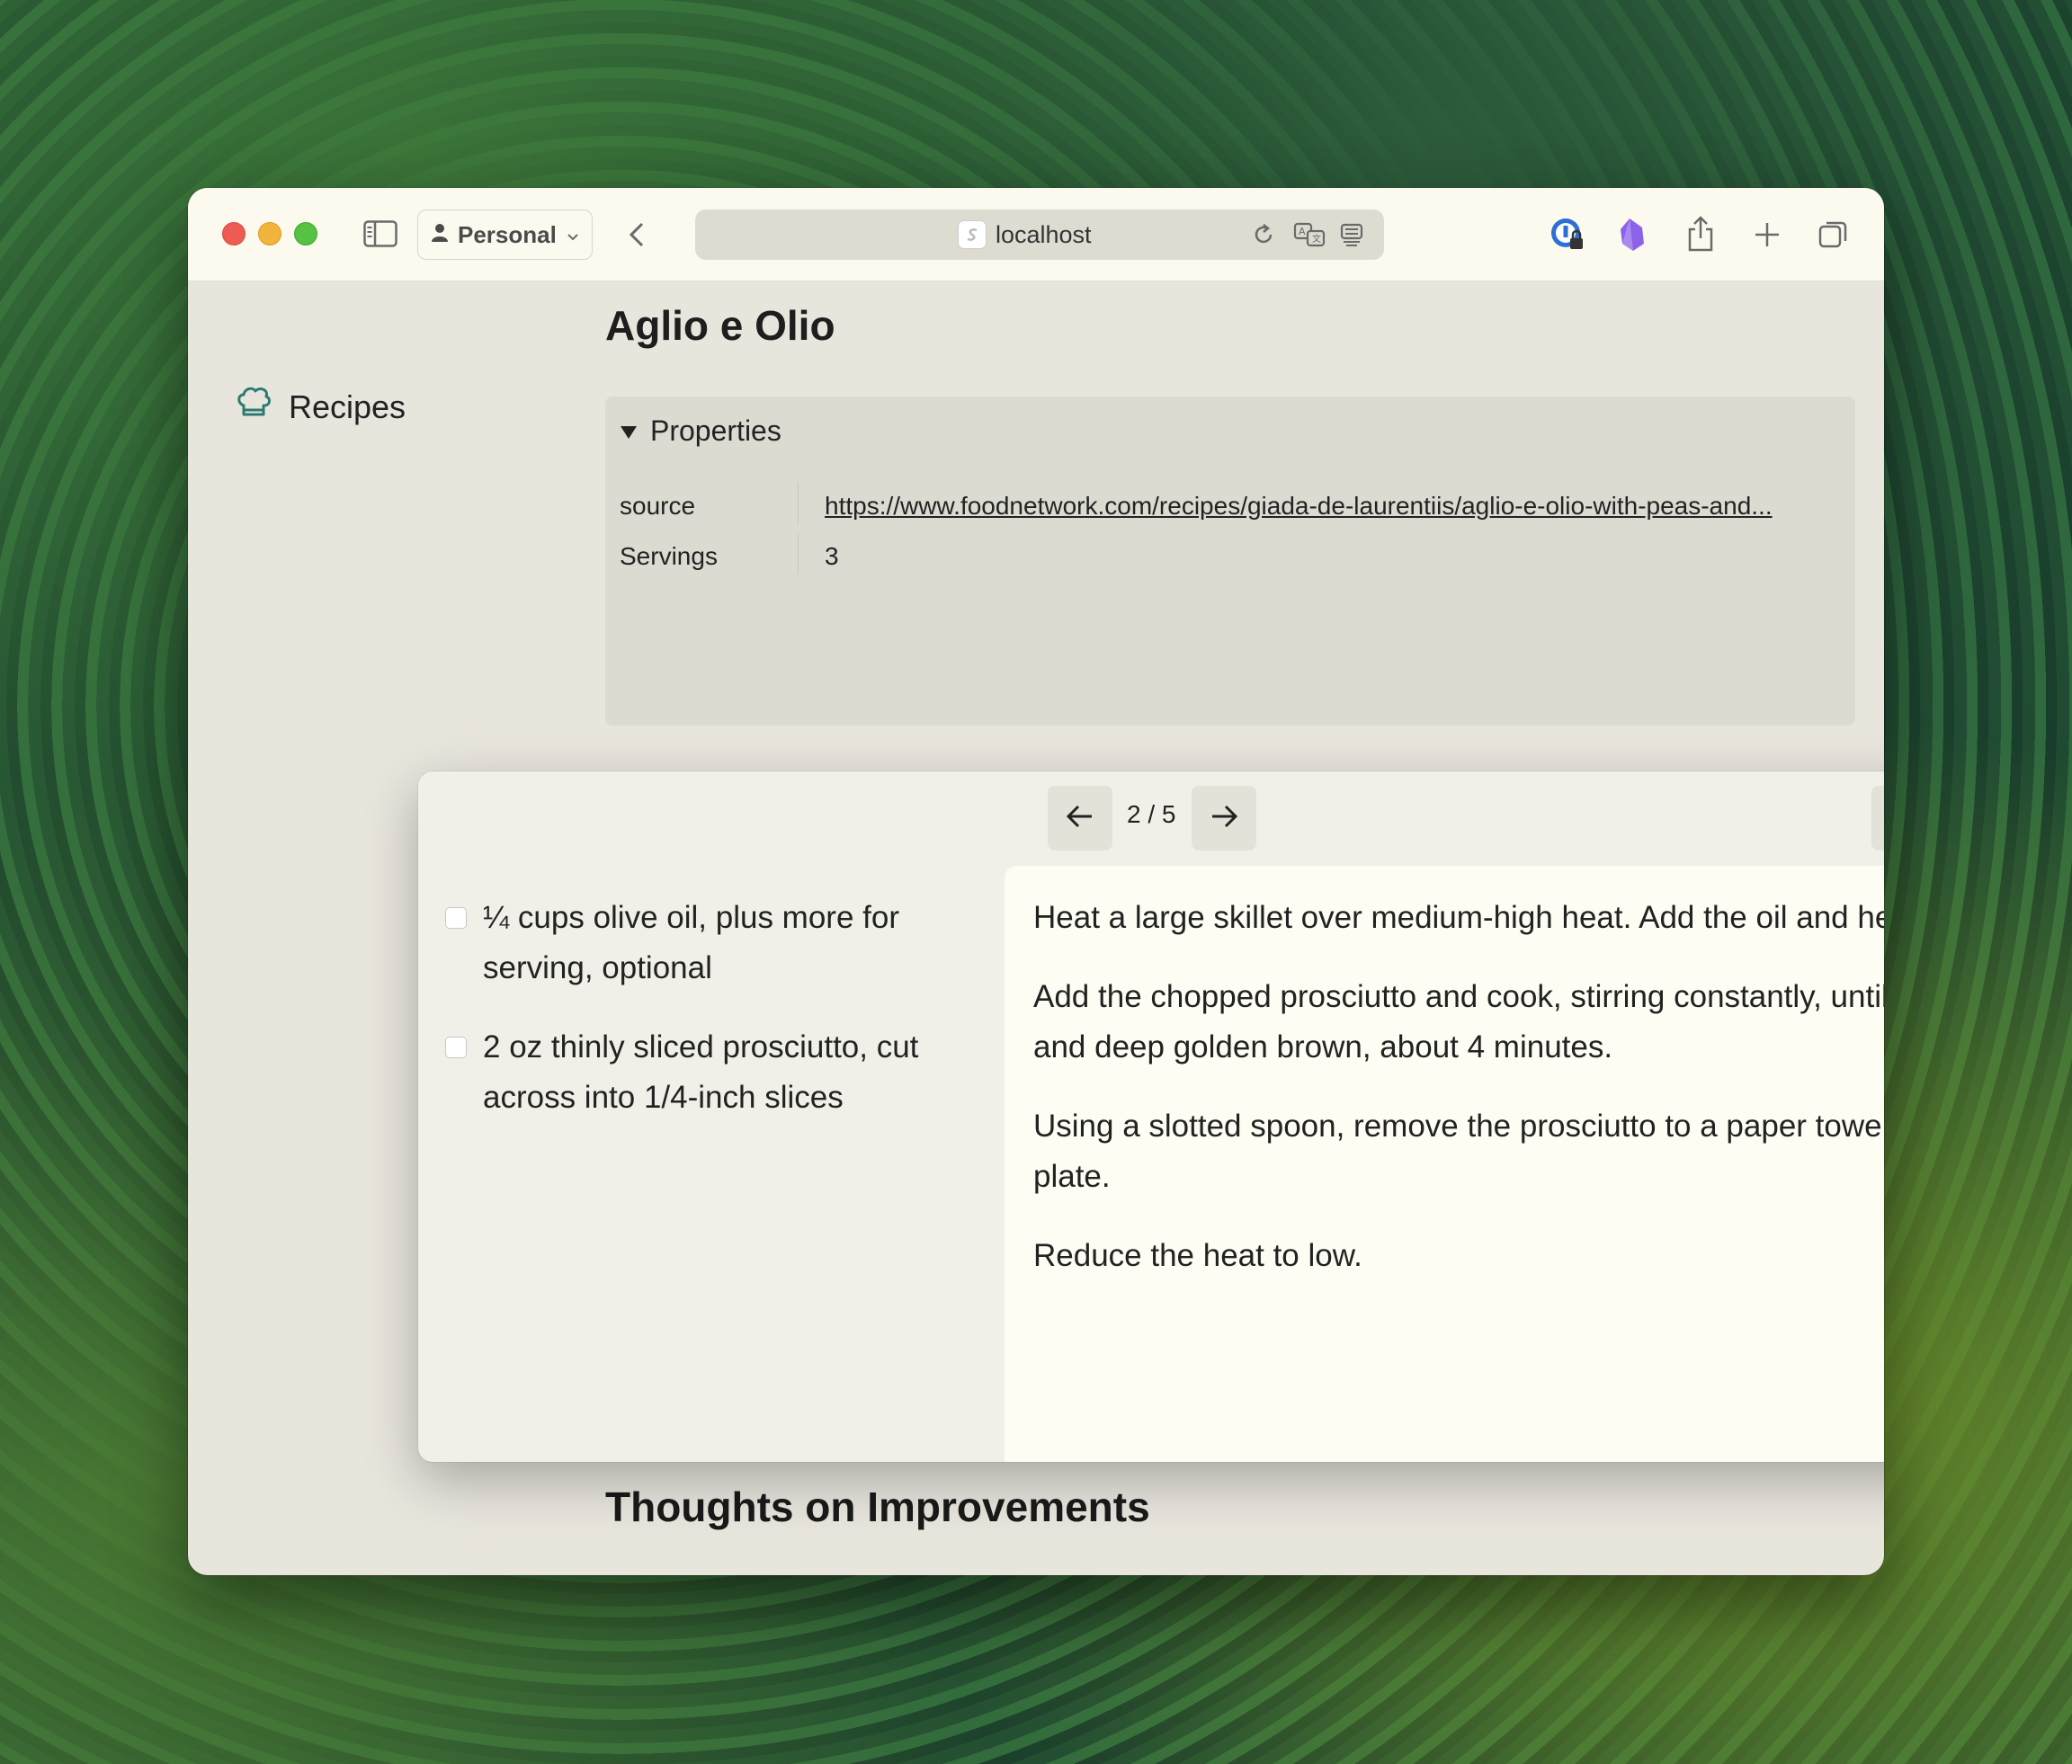 The image size is (2072, 1764). Describe the element at coordinates (269, 234) in the screenshot. I see `minimize-window-button` at that location.